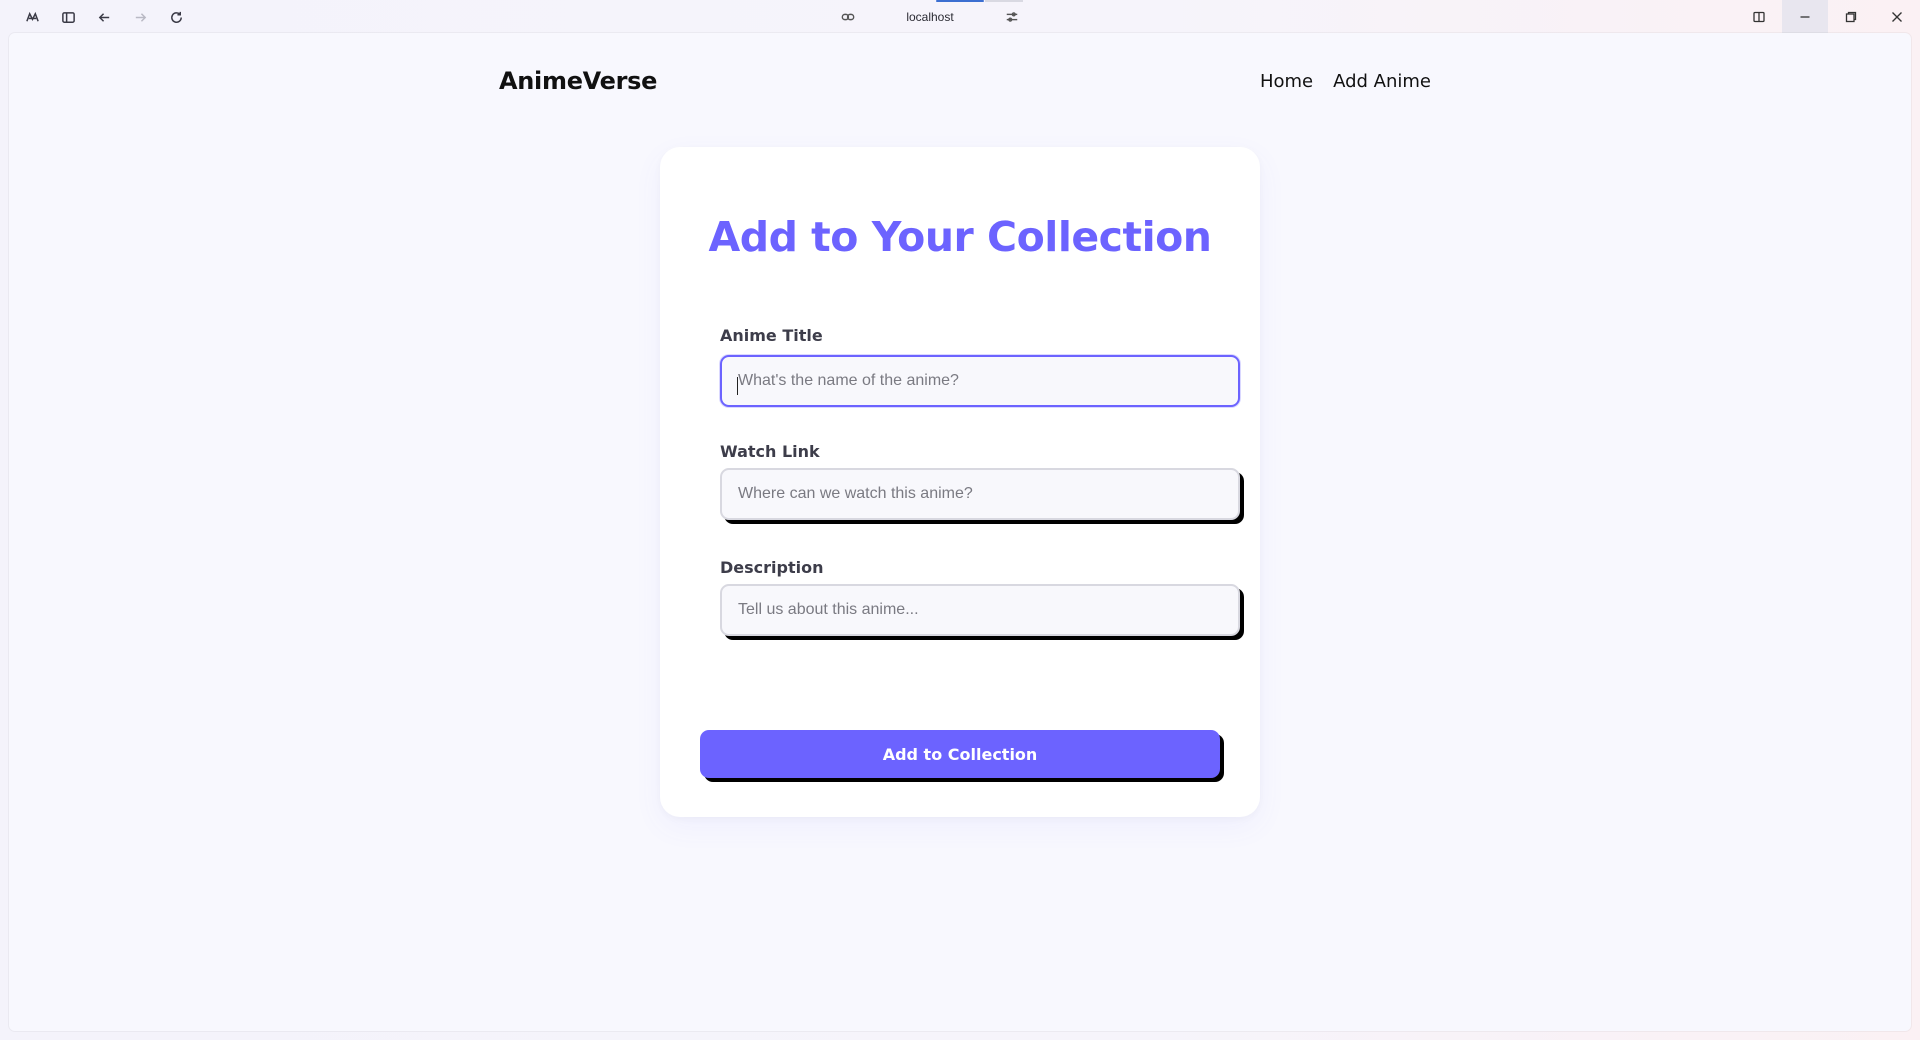 This screenshot has width=1920, height=1040. I want to click on address-bar: localhost, so click(931, 16).